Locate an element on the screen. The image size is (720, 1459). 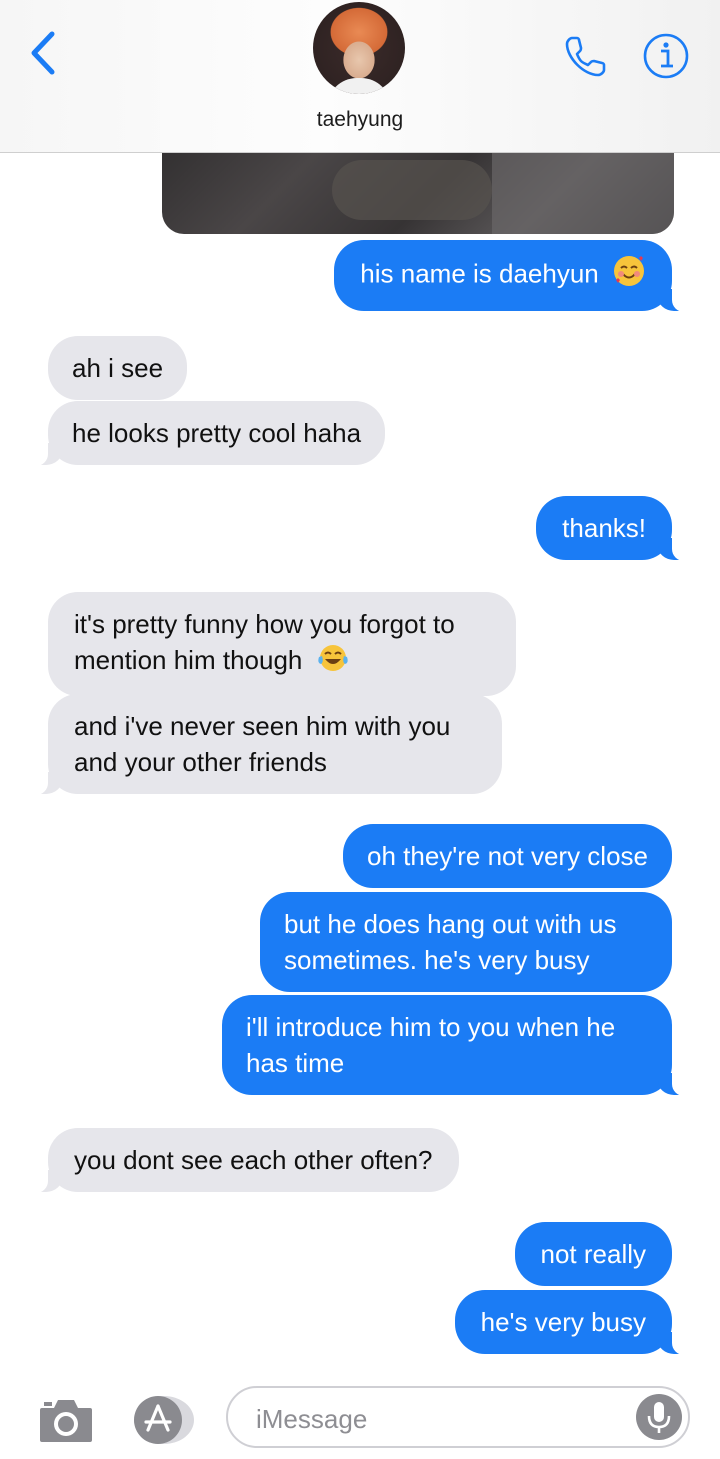
message-text: thanks! is located at coordinates (604, 528).